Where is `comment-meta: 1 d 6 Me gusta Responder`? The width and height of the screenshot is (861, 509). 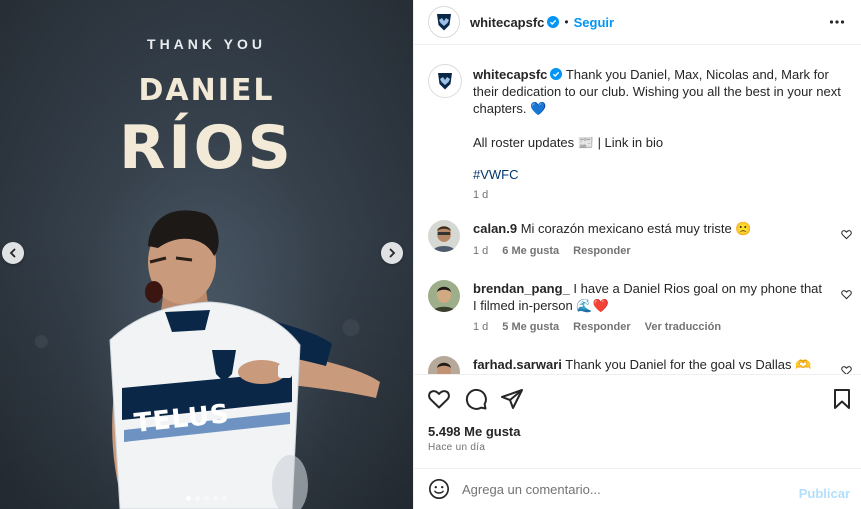
comment-meta: 1 d 6 Me gusta Responder is located at coordinates (552, 251).